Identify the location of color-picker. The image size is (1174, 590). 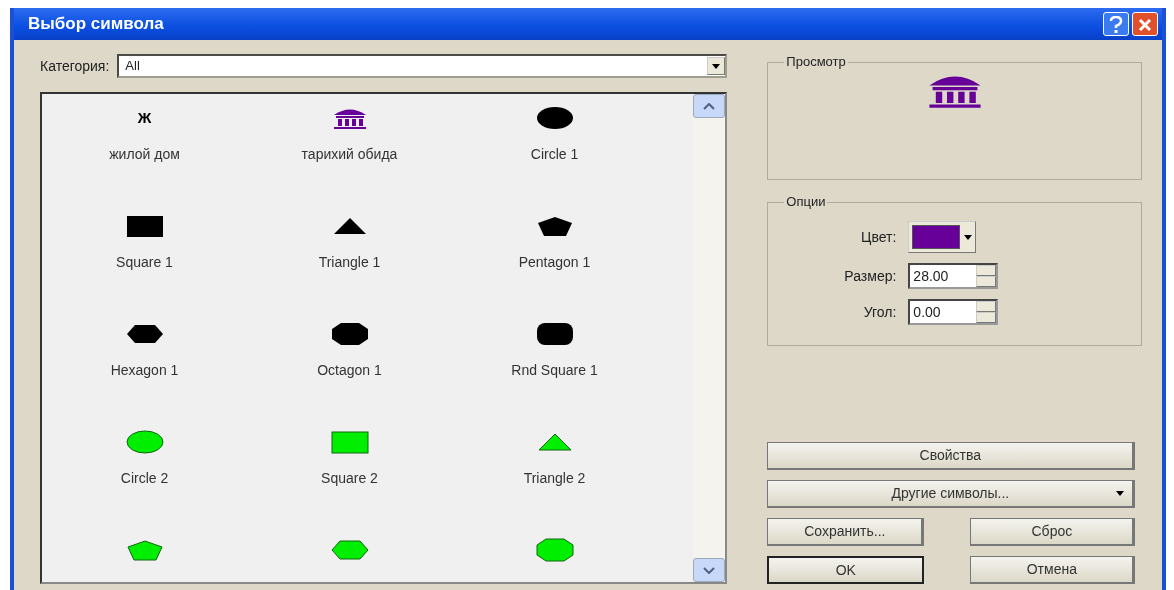
(942, 237).